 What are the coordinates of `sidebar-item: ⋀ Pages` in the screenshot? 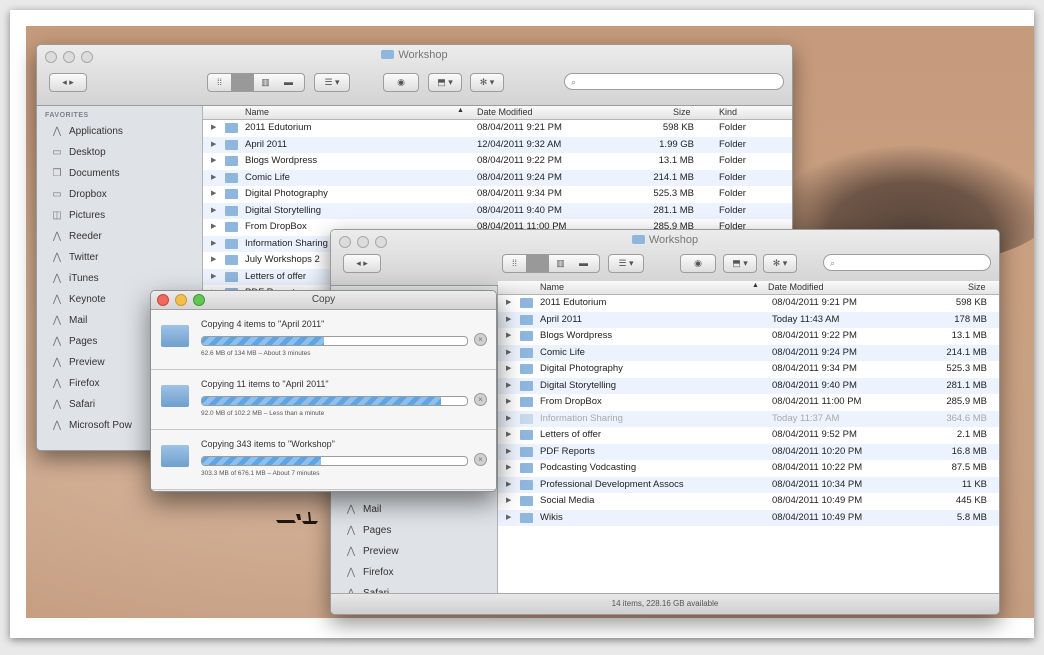 It's located at (414, 530).